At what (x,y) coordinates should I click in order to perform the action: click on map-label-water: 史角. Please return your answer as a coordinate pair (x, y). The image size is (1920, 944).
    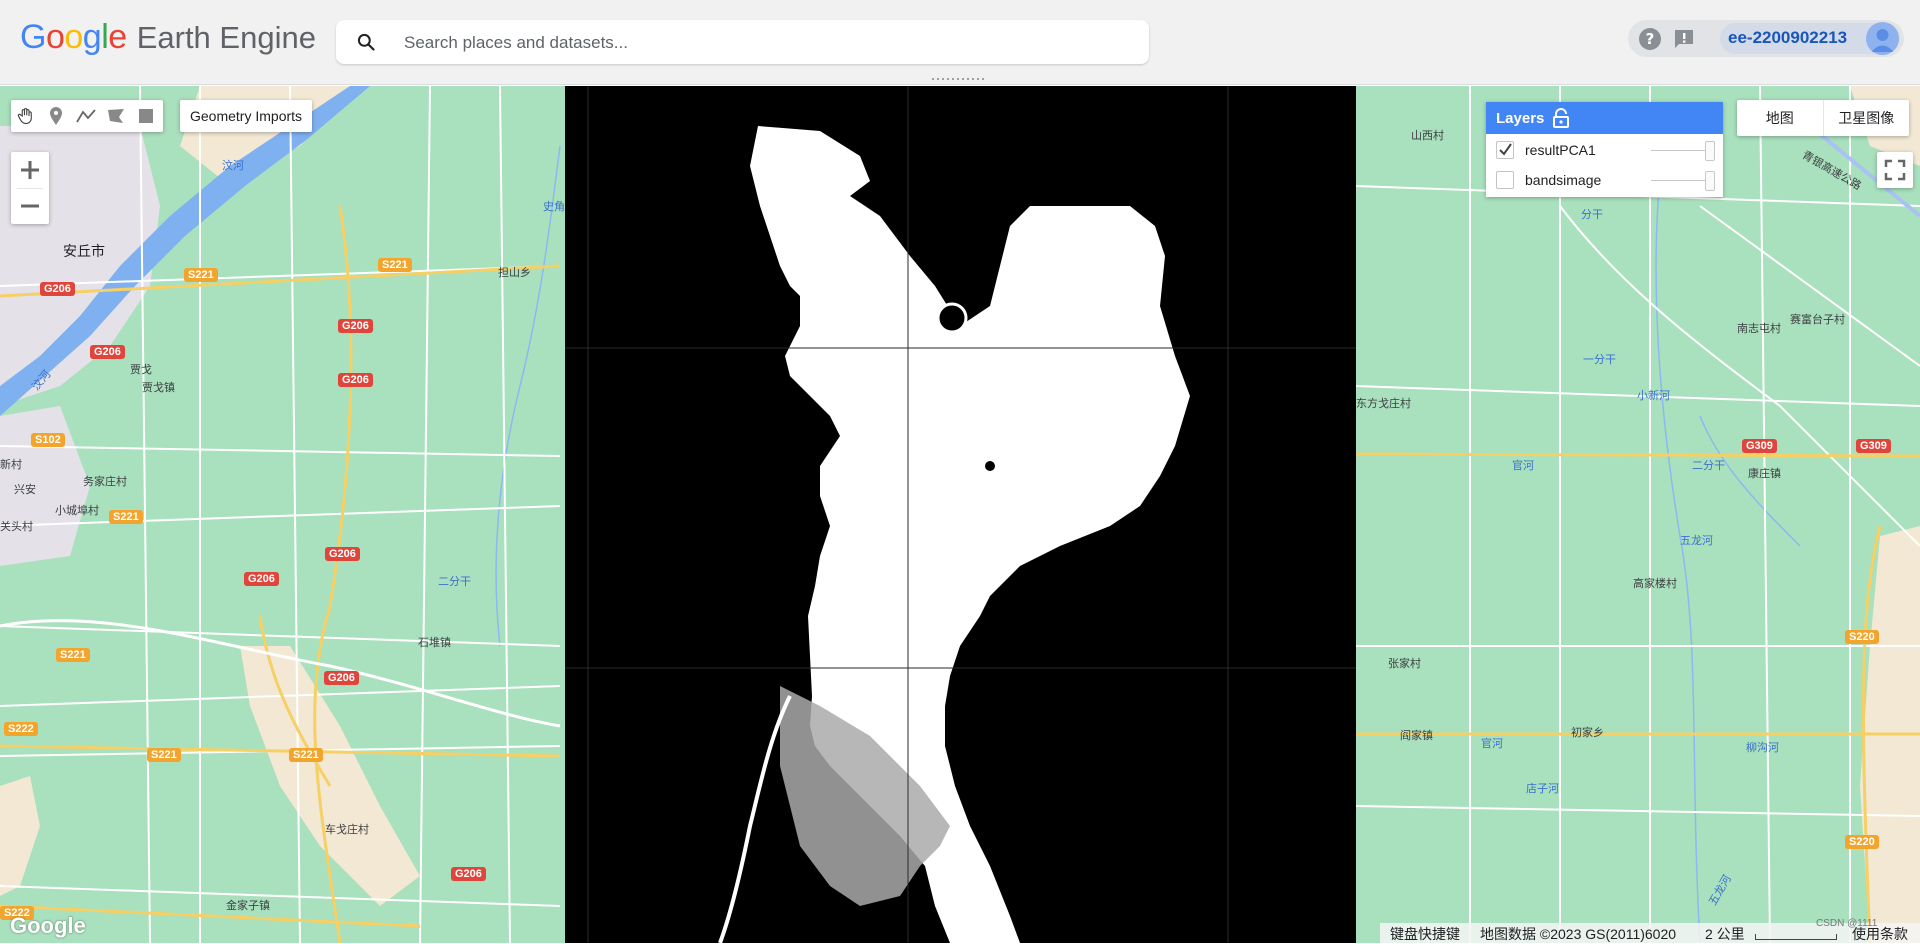
    Looking at the image, I should click on (554, 207).